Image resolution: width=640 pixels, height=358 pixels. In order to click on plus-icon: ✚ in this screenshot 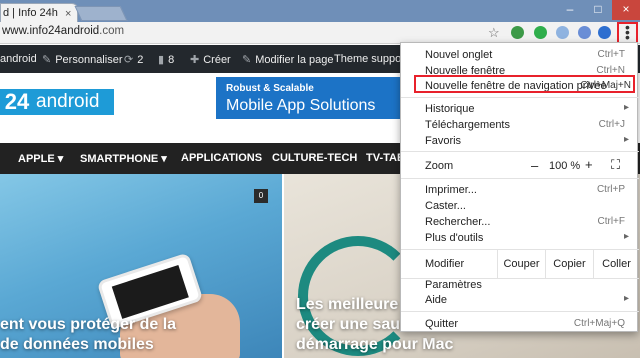, I will do `click(195, 60)`.